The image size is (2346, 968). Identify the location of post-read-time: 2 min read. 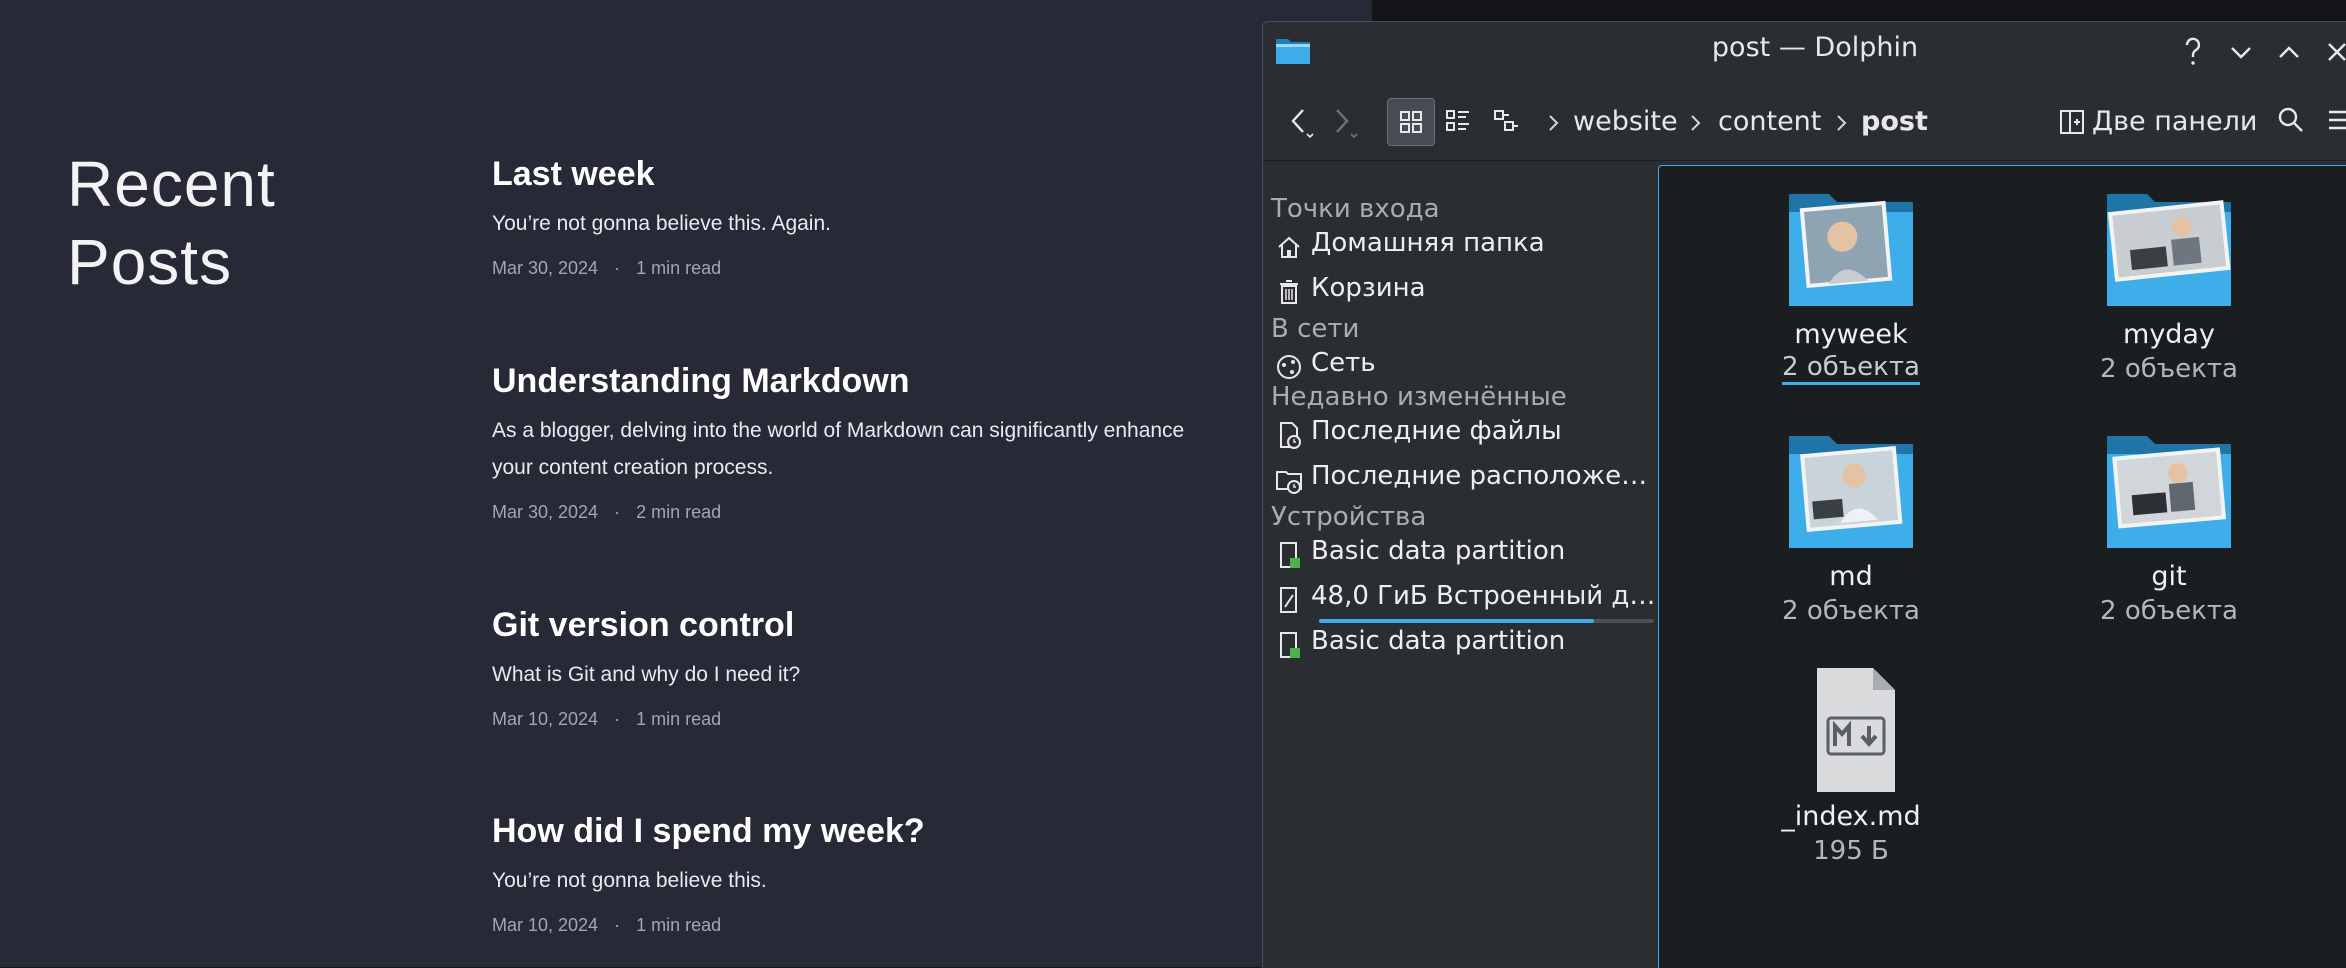
(679, 512).